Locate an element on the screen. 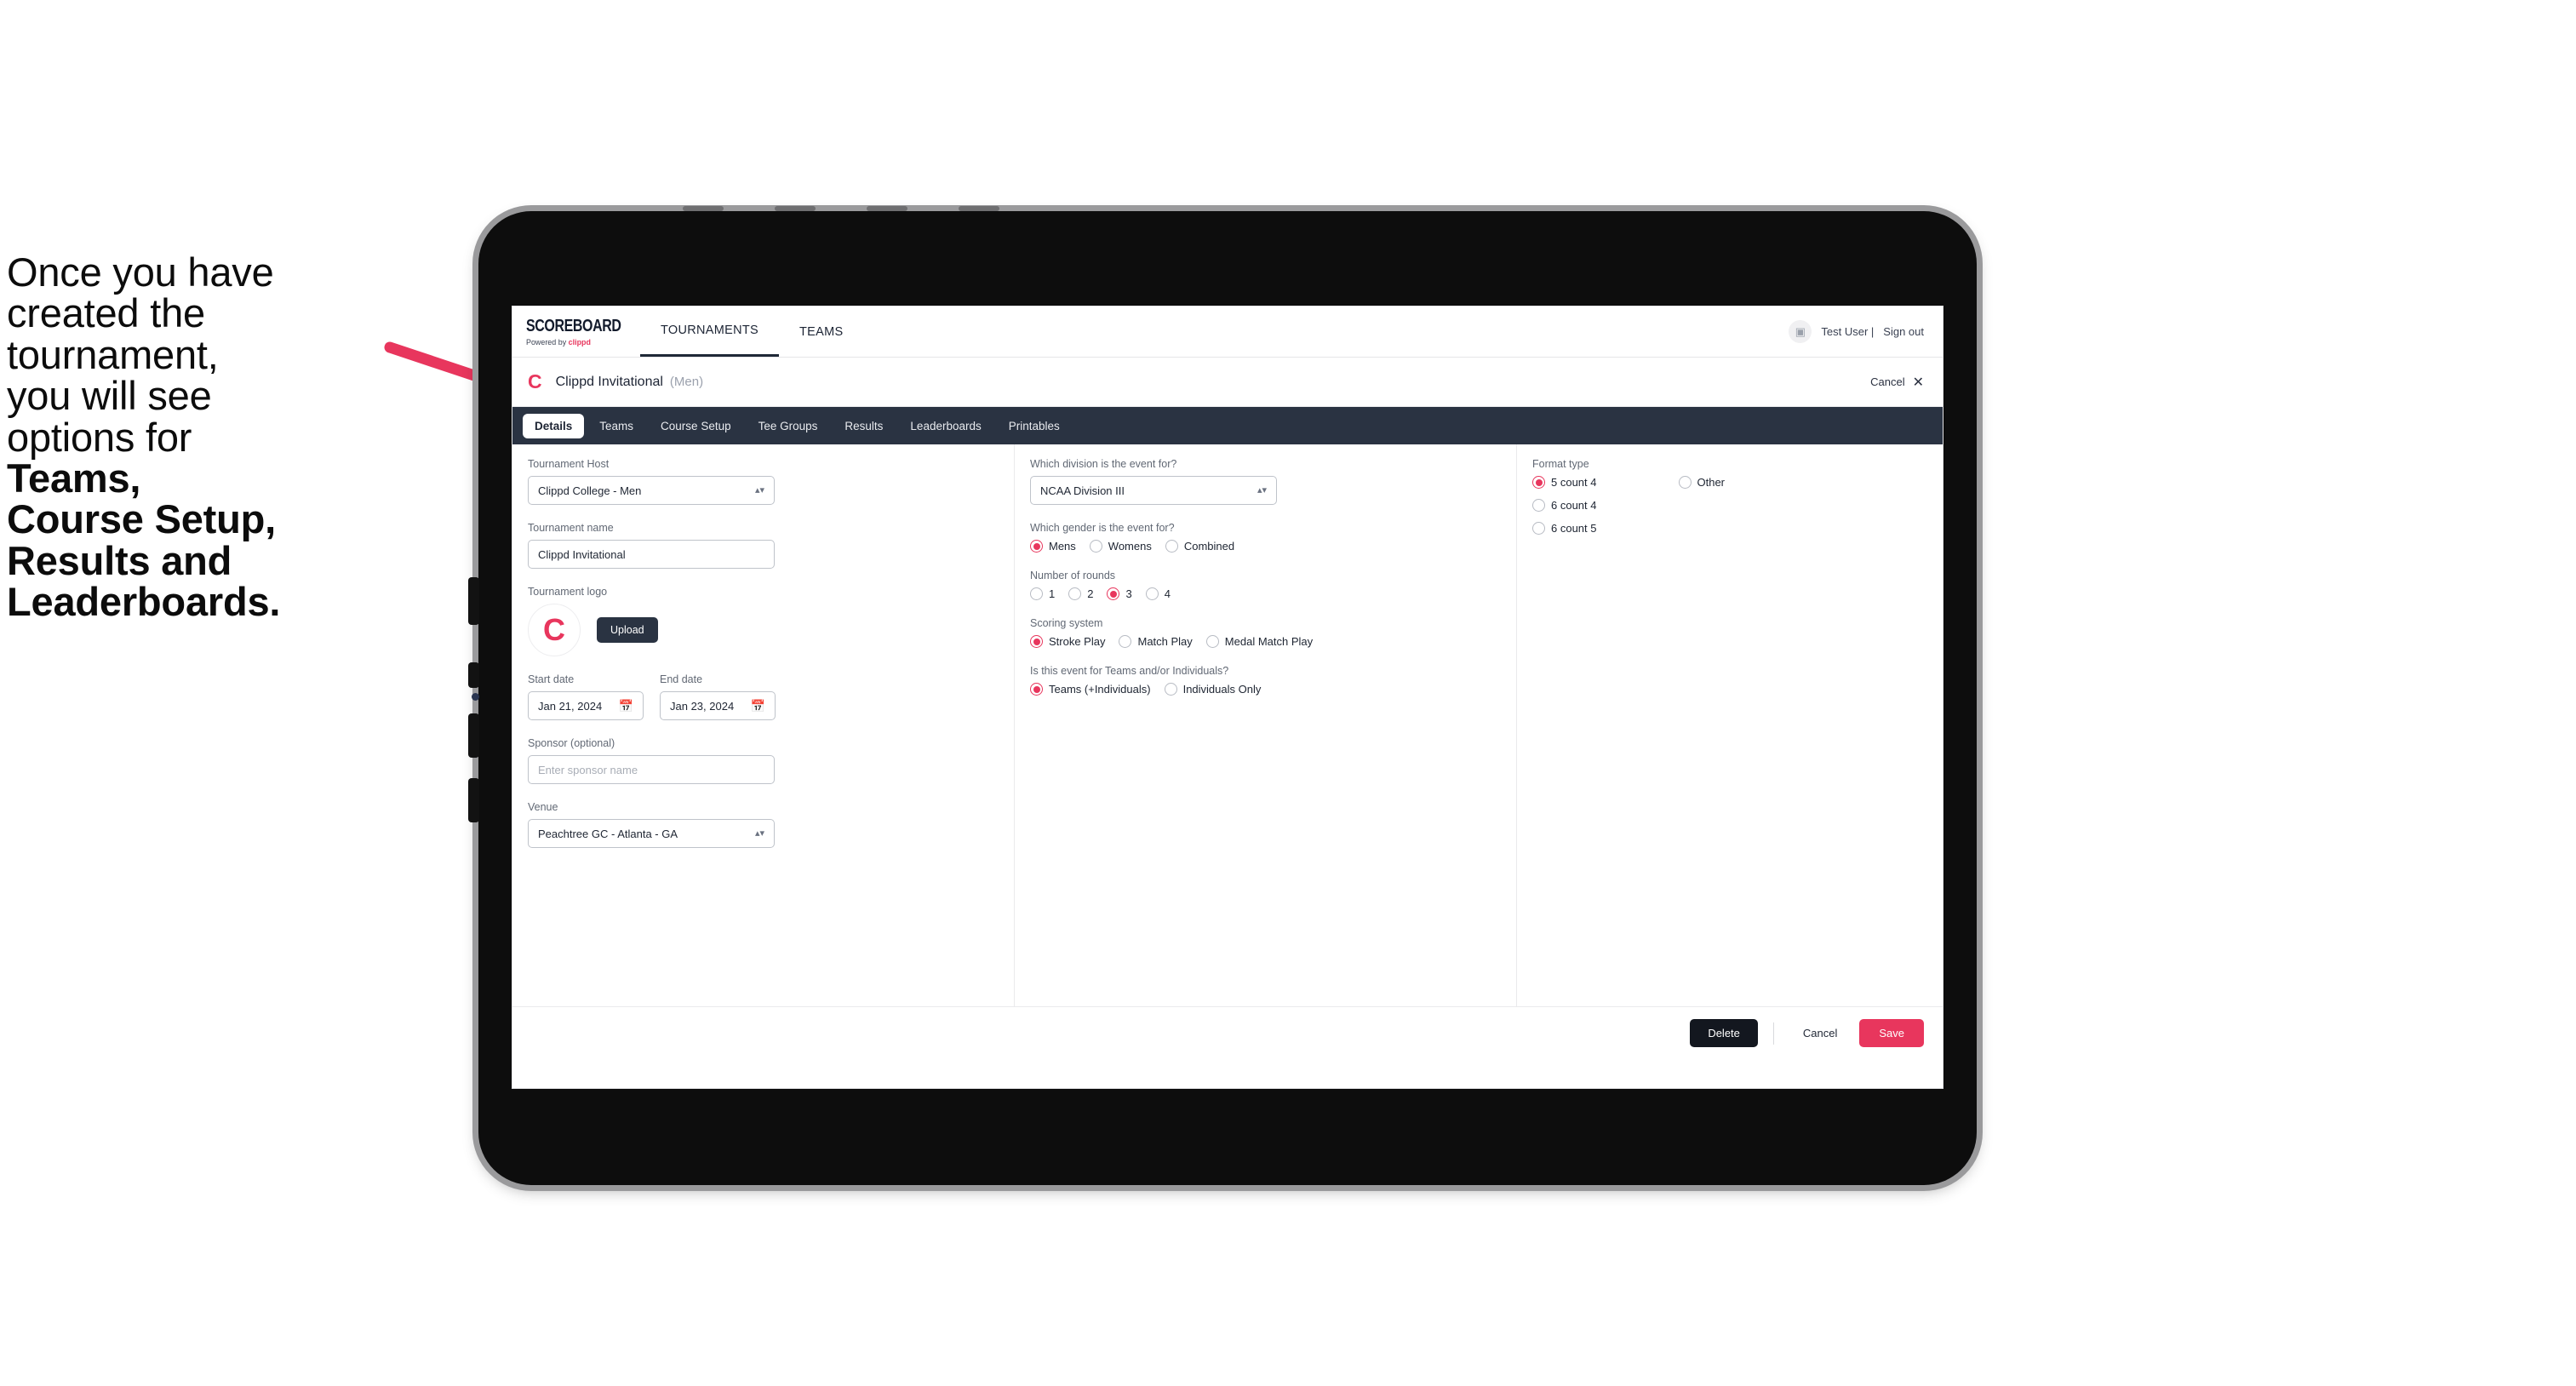  tablet-speaker-slots is located at coordinates (904, 208).